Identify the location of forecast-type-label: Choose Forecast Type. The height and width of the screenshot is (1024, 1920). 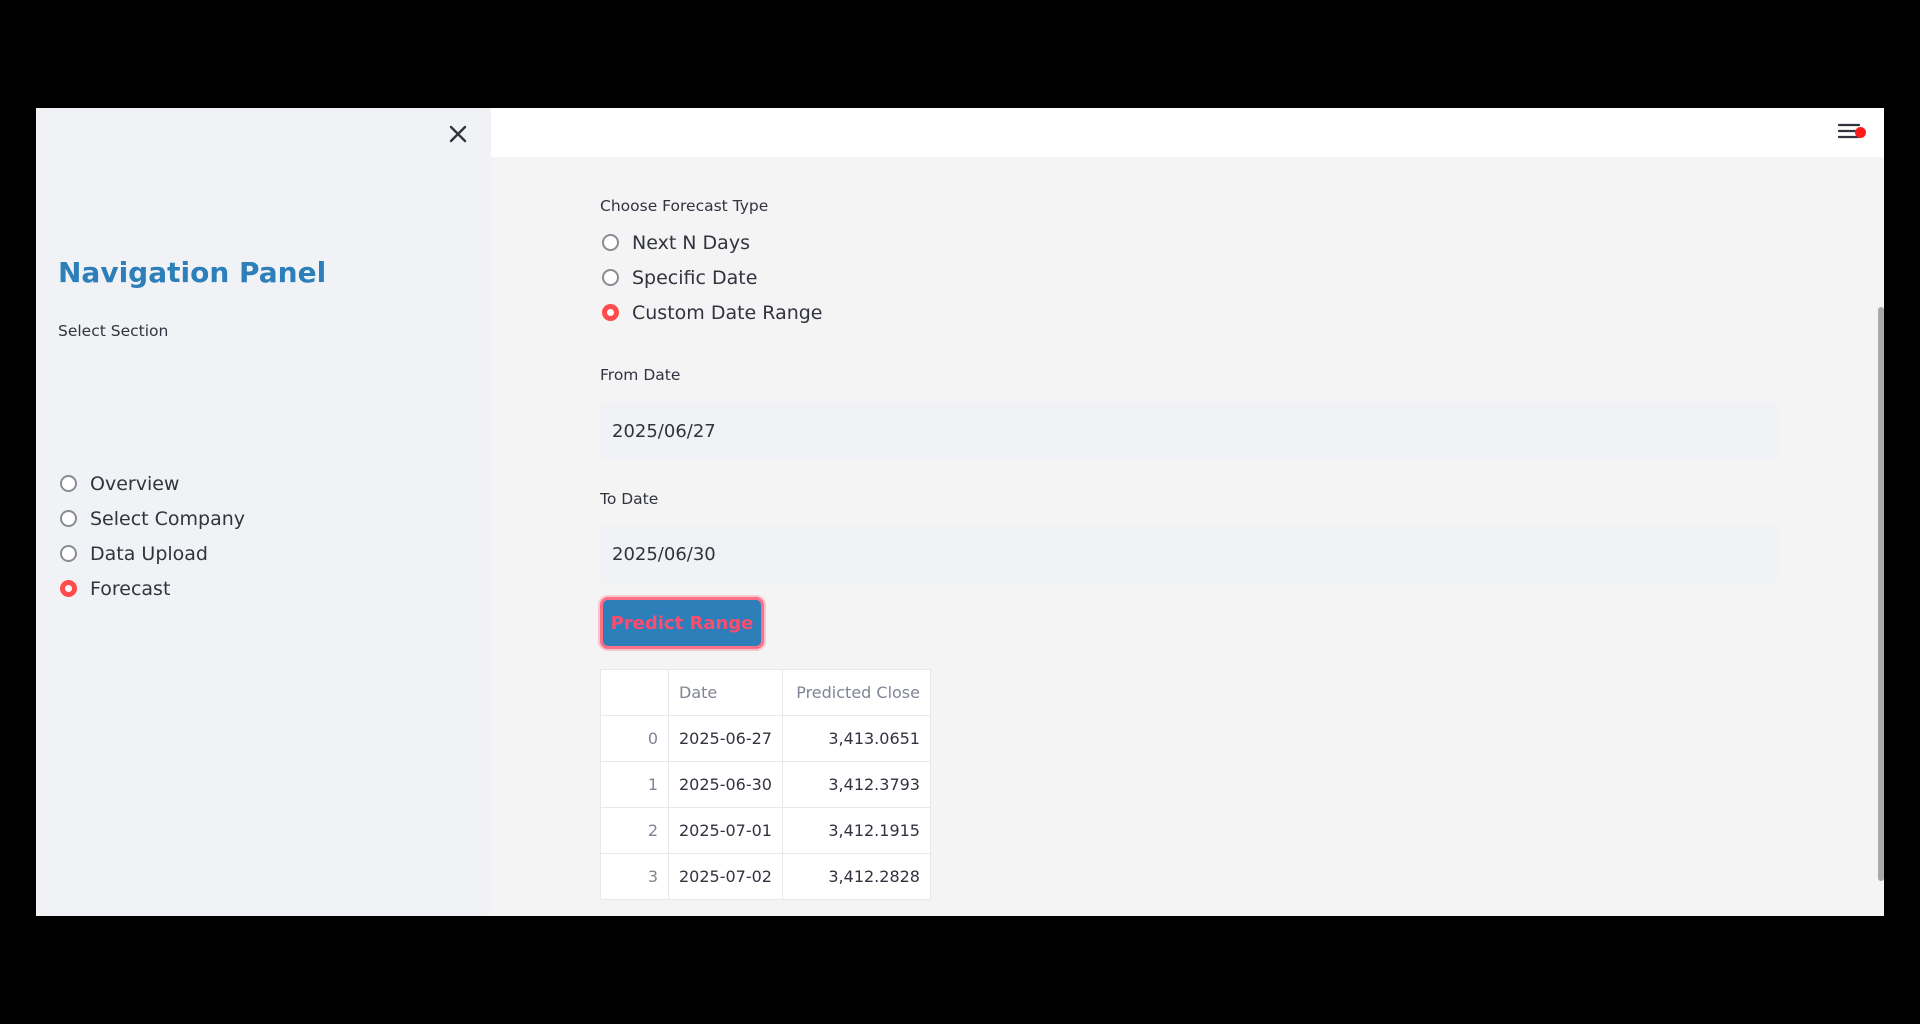
(684, 206).